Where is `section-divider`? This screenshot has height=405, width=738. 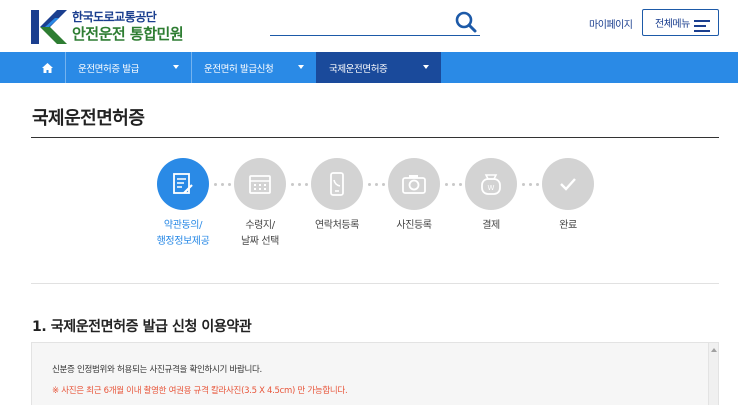
section-divider is located at coordinates (375, 283).